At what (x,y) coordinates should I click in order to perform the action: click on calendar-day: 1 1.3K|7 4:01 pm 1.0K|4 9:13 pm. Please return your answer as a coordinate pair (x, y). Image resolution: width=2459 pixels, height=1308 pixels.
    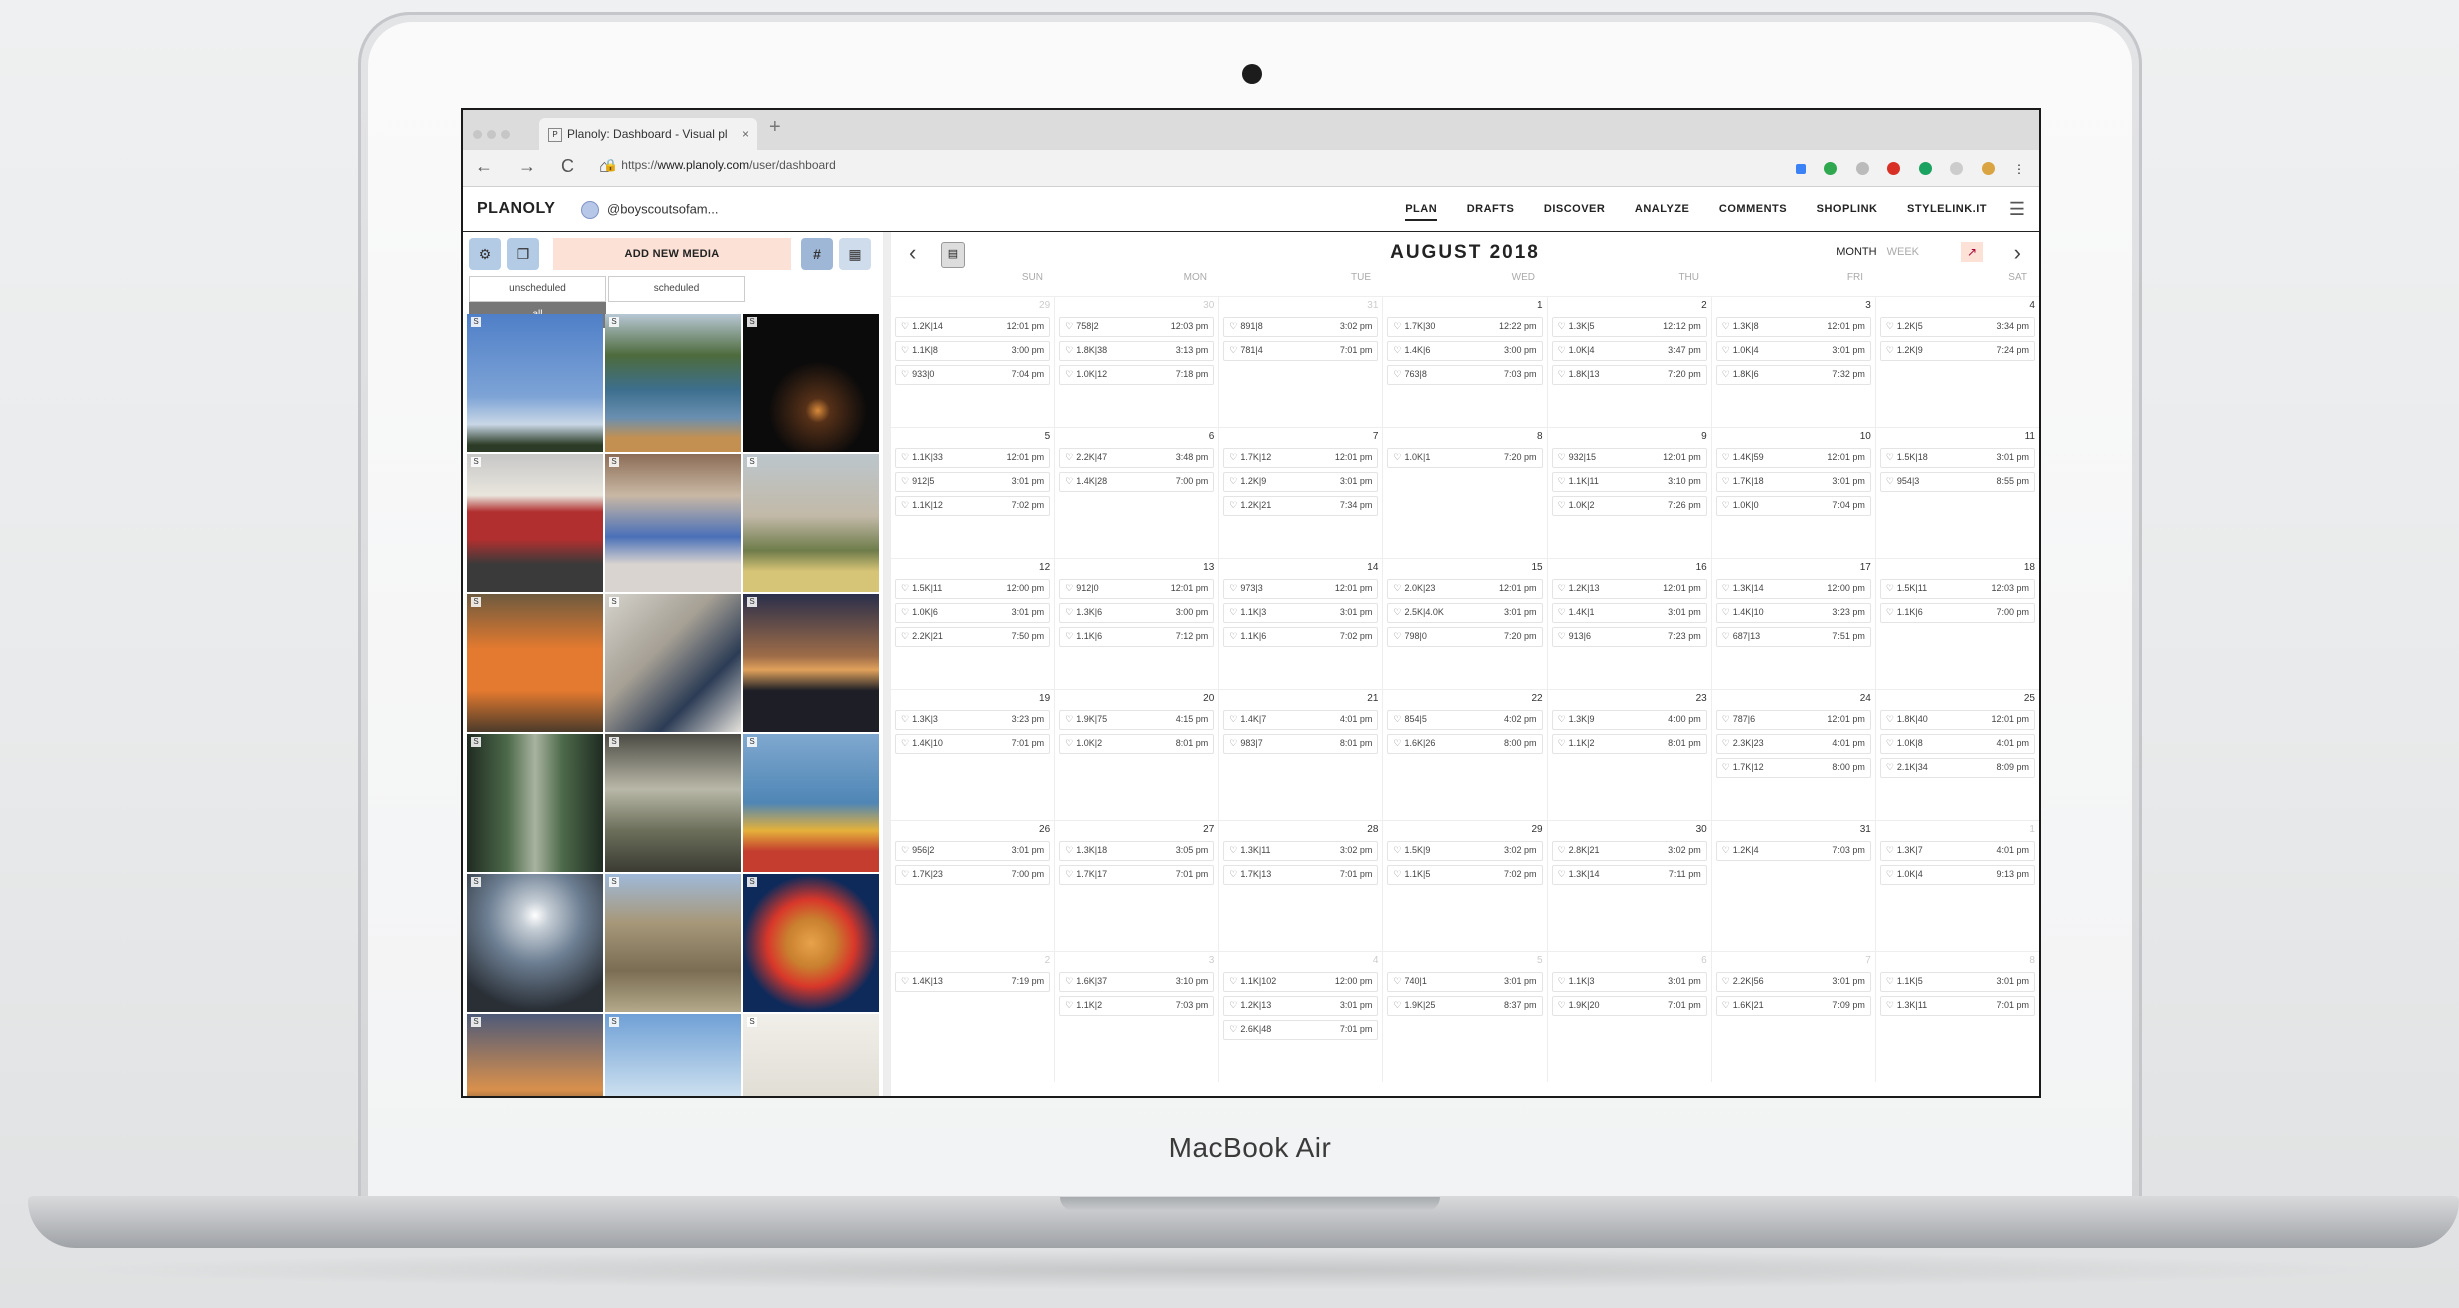
    Looking at the image, I should click on (1956, 886).